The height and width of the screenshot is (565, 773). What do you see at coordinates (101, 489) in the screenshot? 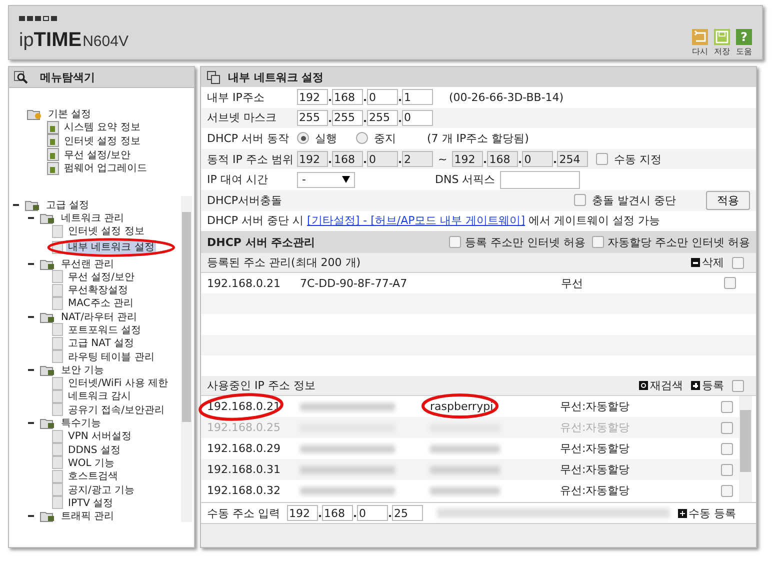
I see `tree-item: 공지/광고 기능` at bounding box center [101, 489].